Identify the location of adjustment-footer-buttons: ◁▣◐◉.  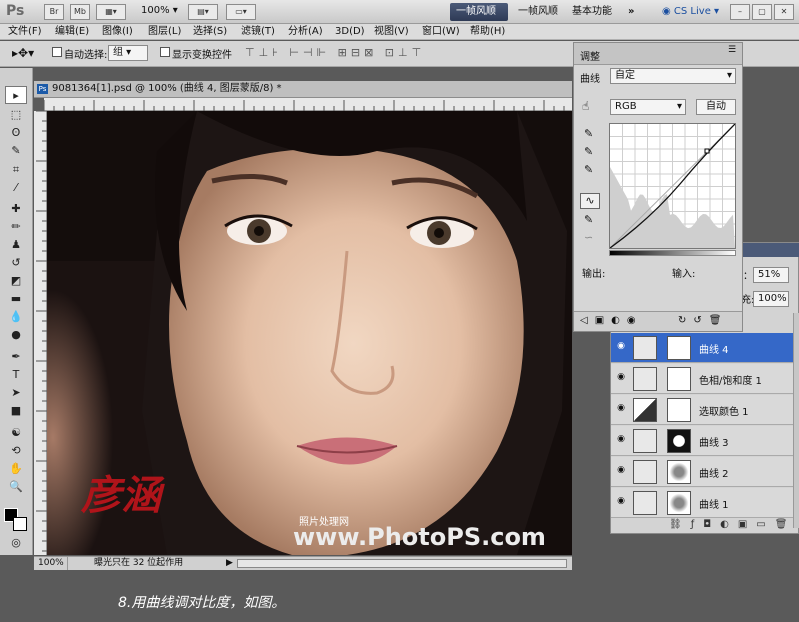
(611, 320).